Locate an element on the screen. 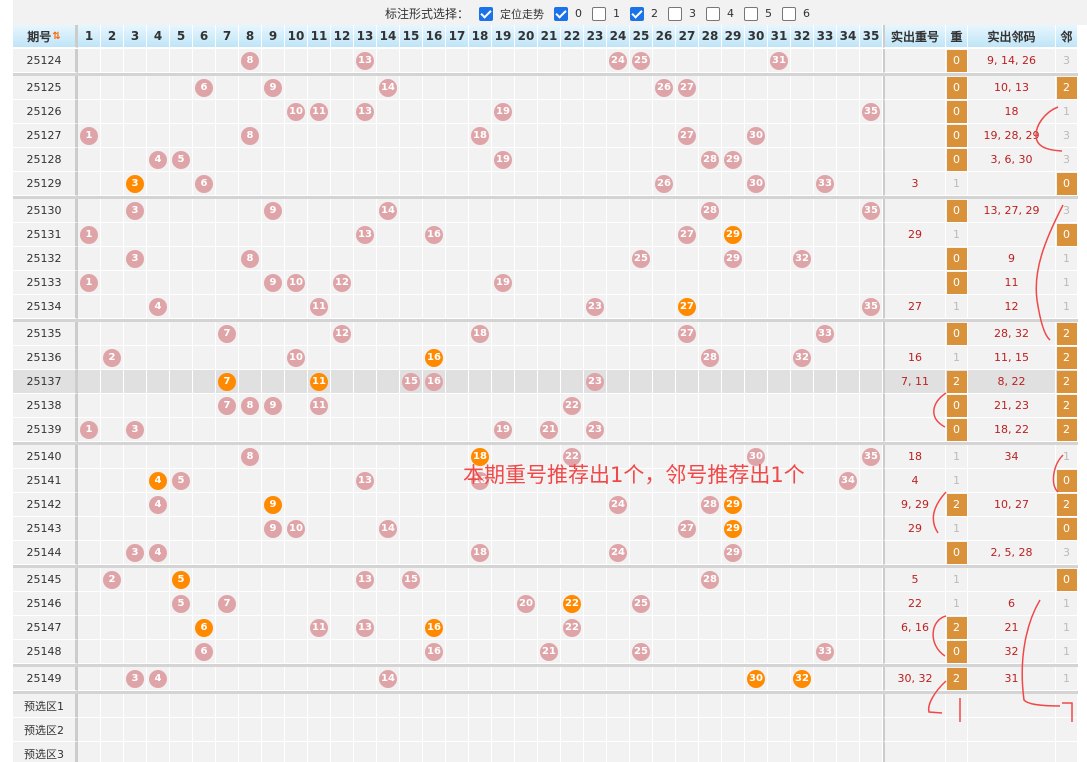 Image resolution: width=1087 pixels, height=762 pixels. table-row: 25125 6 9 14 26 27 0 10, 13 2 is located at coordinates (545, 88).